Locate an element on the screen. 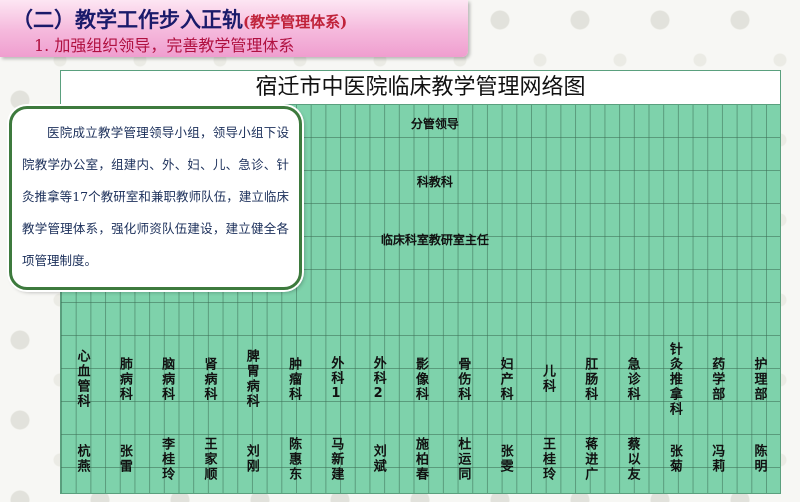  slide-subtitle: 1. 加强组织领导，完善教学管理体系 is located at coordinates (164, 45).